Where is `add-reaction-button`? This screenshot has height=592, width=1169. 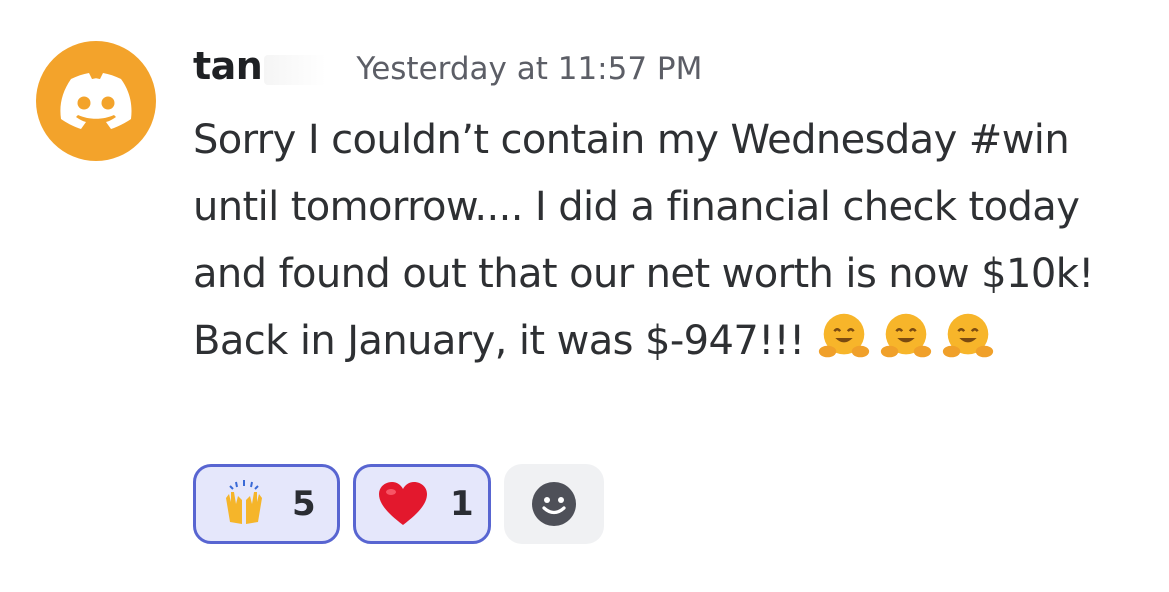 add-reaction-button is located at coordinates (554, 504).